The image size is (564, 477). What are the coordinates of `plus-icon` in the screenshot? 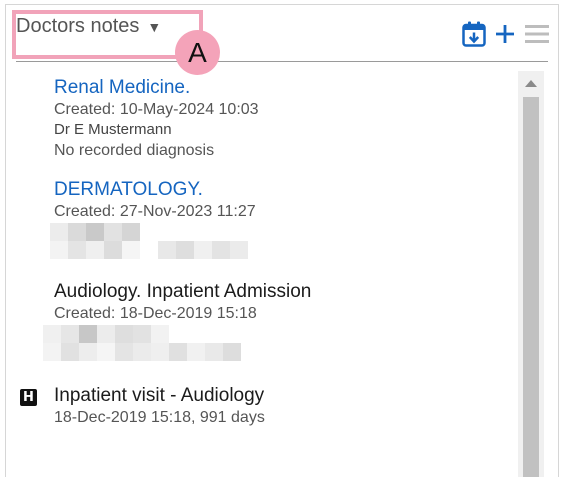 It's located at (505, 34).